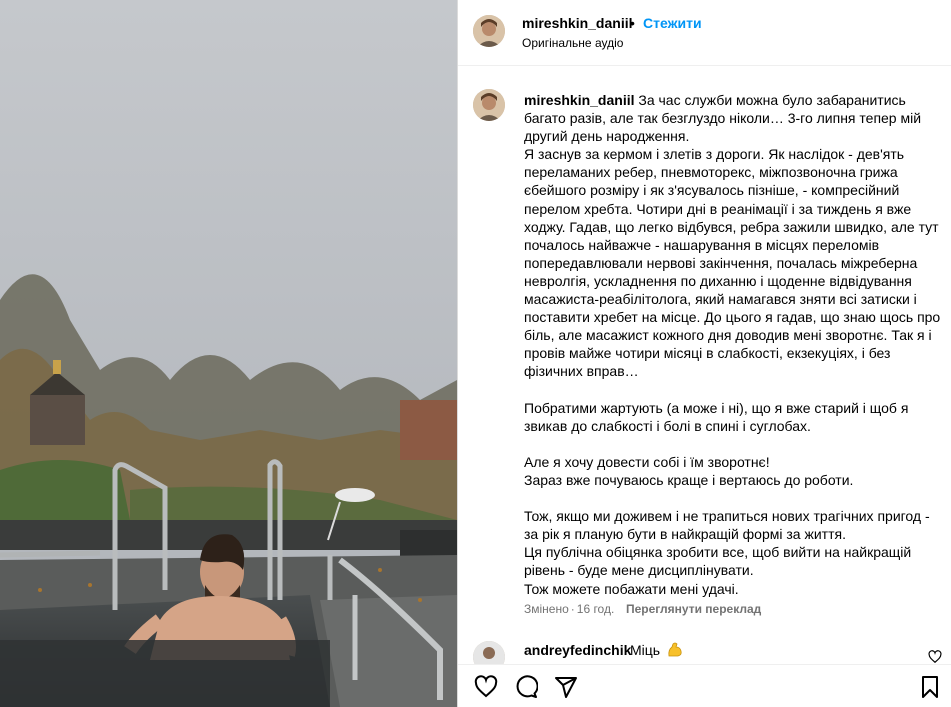 The height and width of the screenshot is (707, 951). I want to click on author-avatar, so click(489, 31).